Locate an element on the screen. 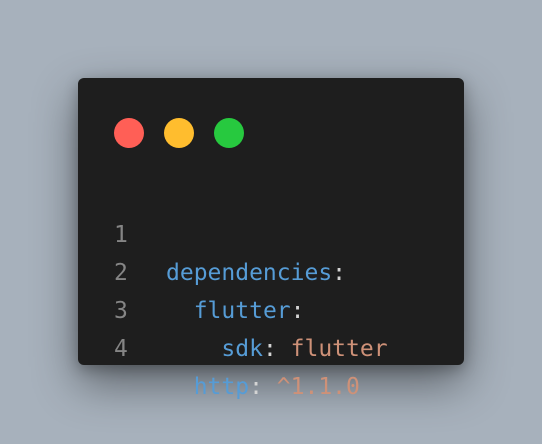  yaml-key: sdk is located at coordinates (242, 349).